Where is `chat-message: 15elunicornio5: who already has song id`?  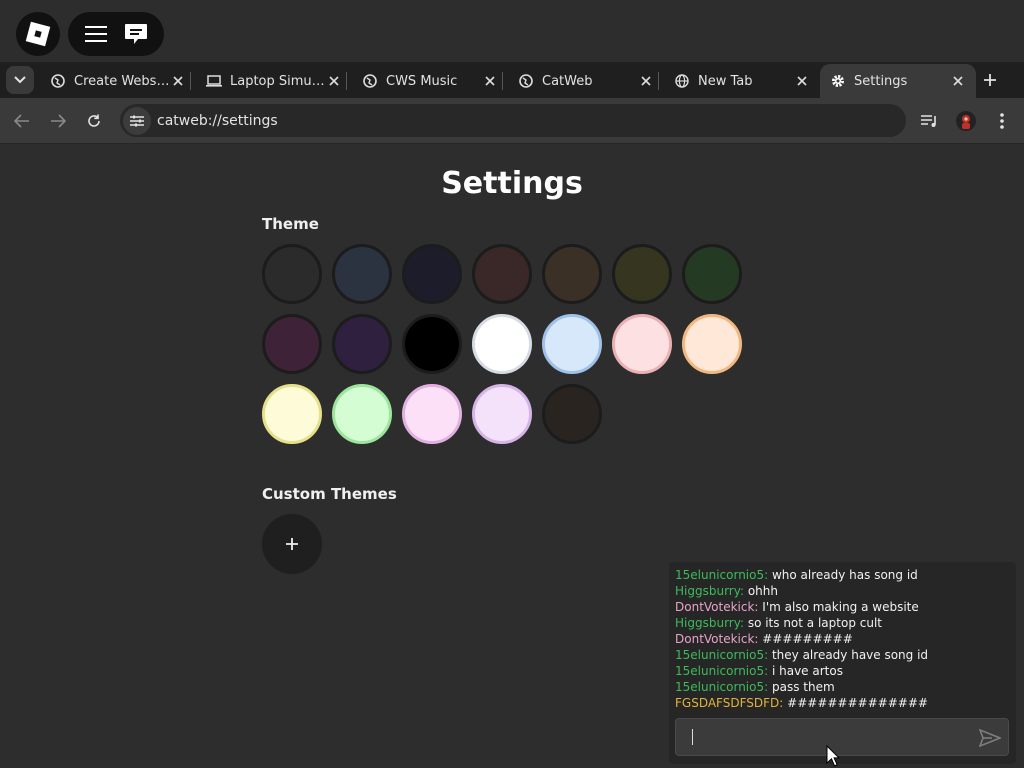 chat-message: 15elunicornio5: who already has song id is located at coordinates (843, 575).